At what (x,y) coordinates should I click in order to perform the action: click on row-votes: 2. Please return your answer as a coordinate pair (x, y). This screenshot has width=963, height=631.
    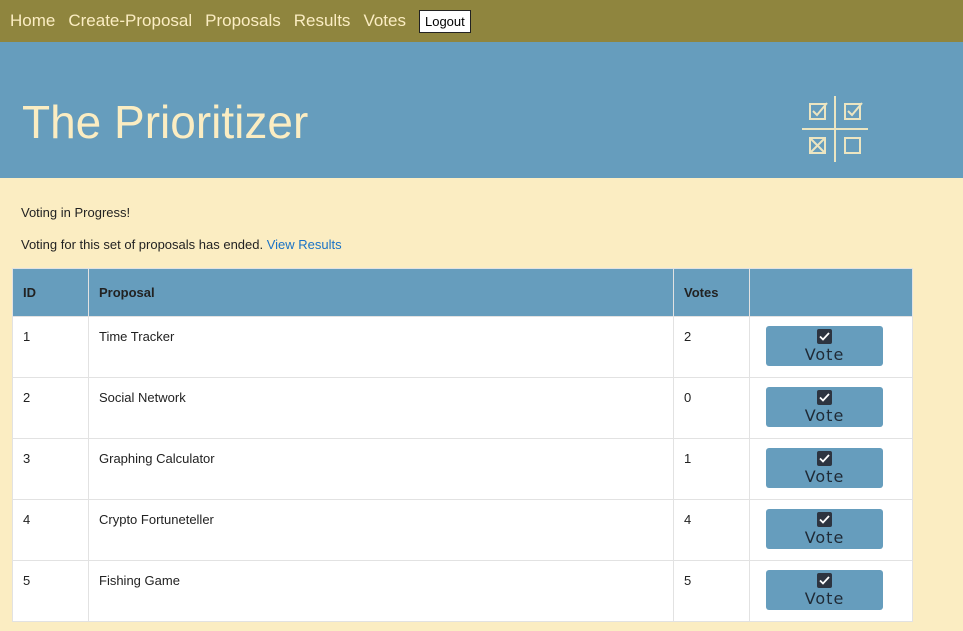
    Looking at the image, I should click on (711, 347).